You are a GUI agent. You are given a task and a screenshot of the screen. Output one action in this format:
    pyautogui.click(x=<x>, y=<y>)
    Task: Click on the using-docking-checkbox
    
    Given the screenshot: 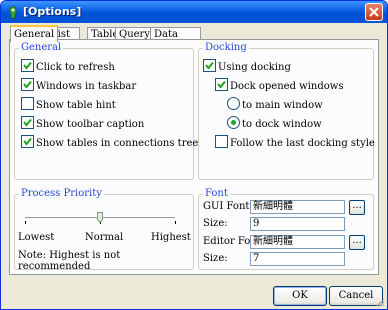 What is the action you would take?
    pyautogui.click(x=209, y=65)
    